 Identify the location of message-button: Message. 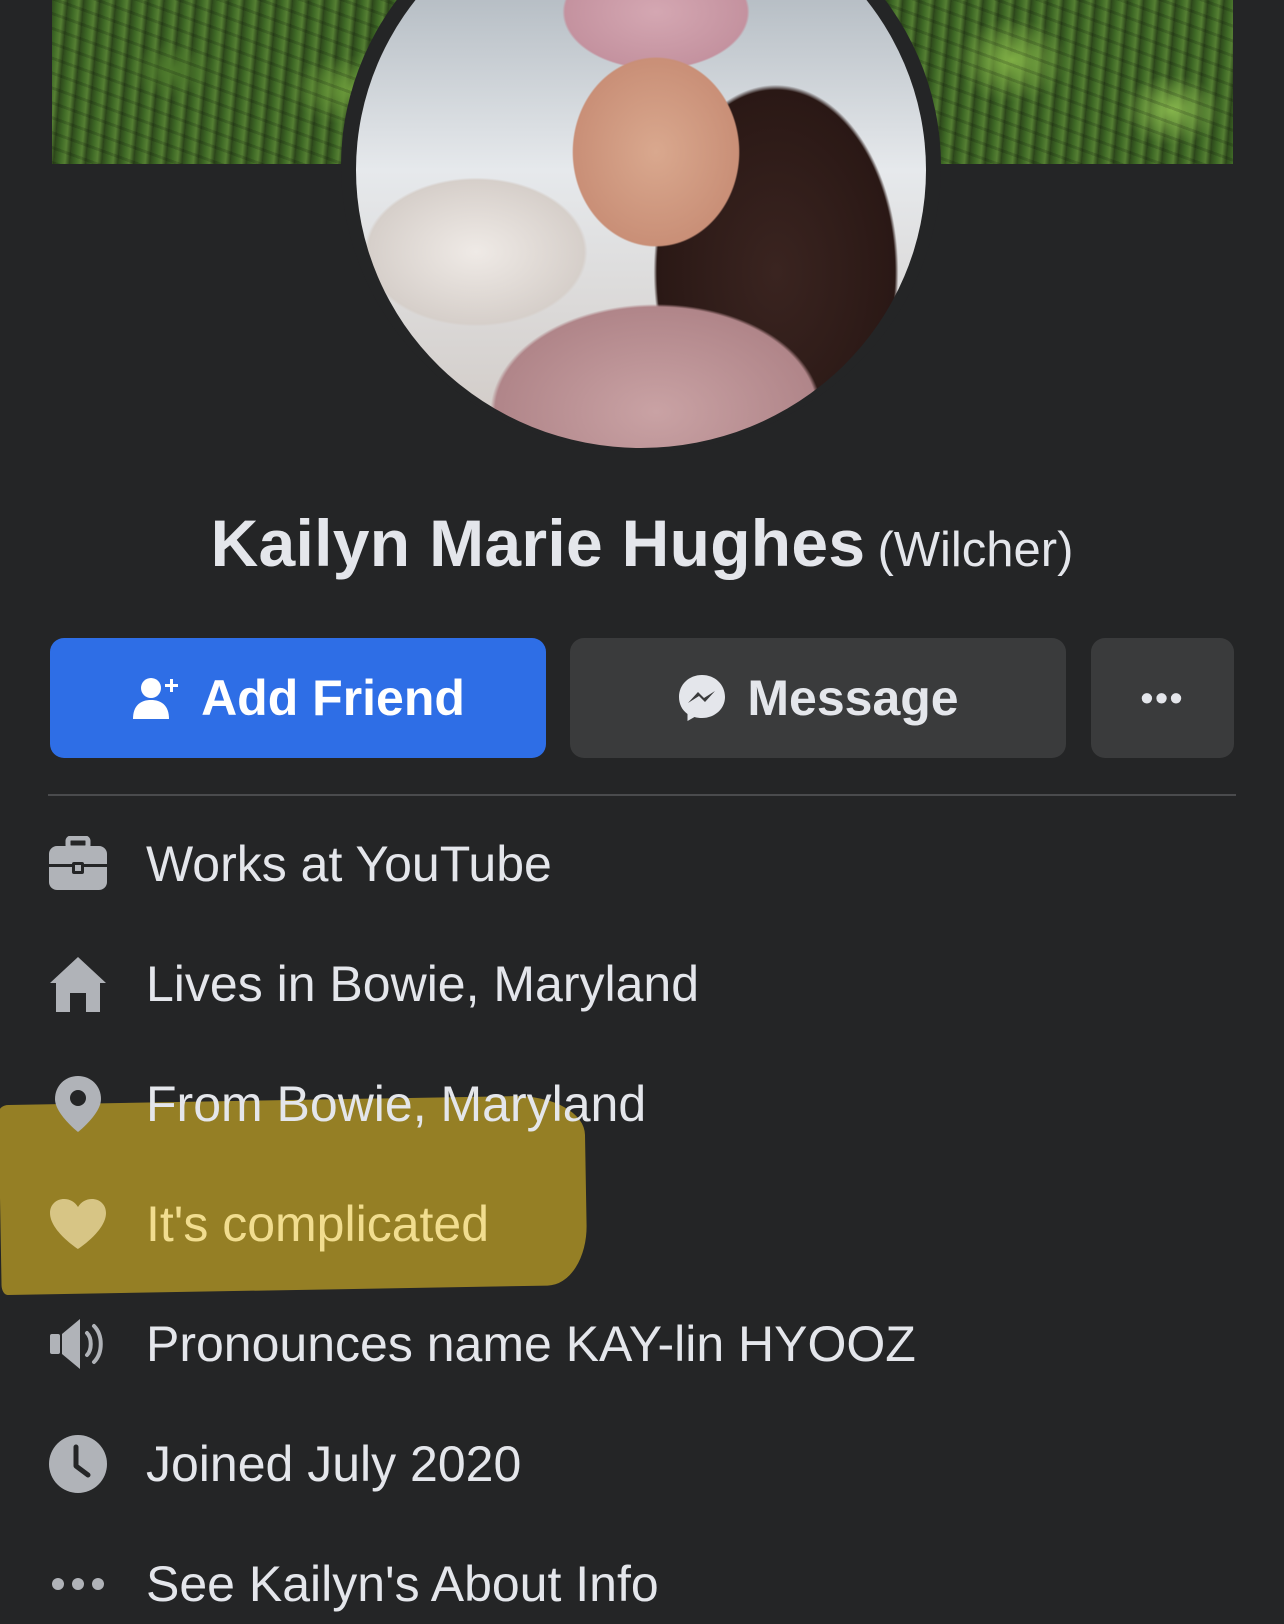
(818, 698).